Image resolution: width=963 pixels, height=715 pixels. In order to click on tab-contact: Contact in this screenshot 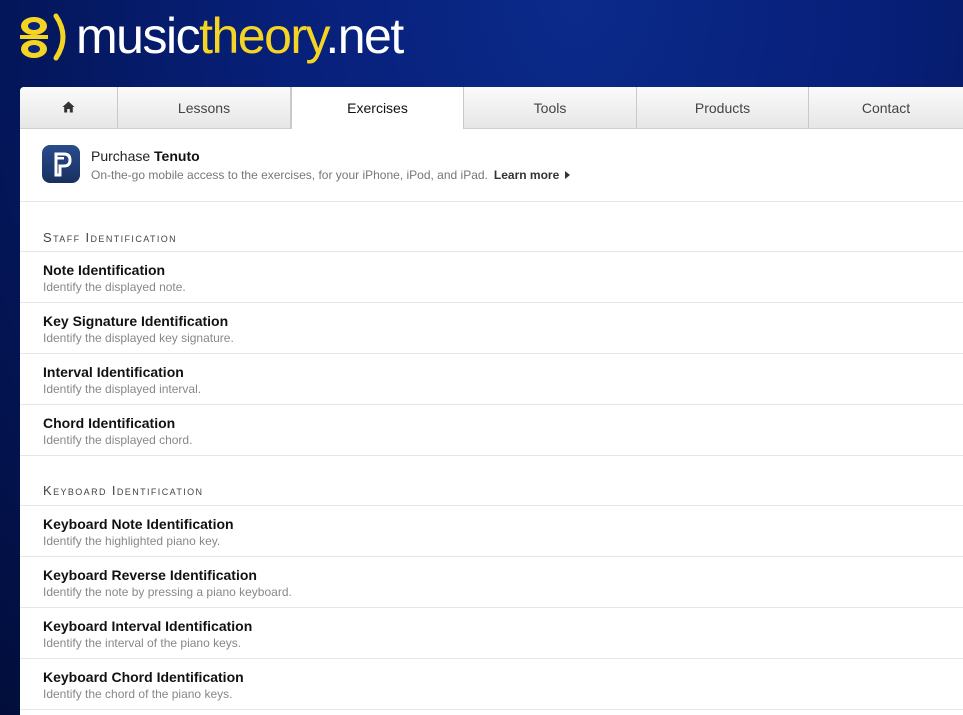, I will do `click(886, 107)`.